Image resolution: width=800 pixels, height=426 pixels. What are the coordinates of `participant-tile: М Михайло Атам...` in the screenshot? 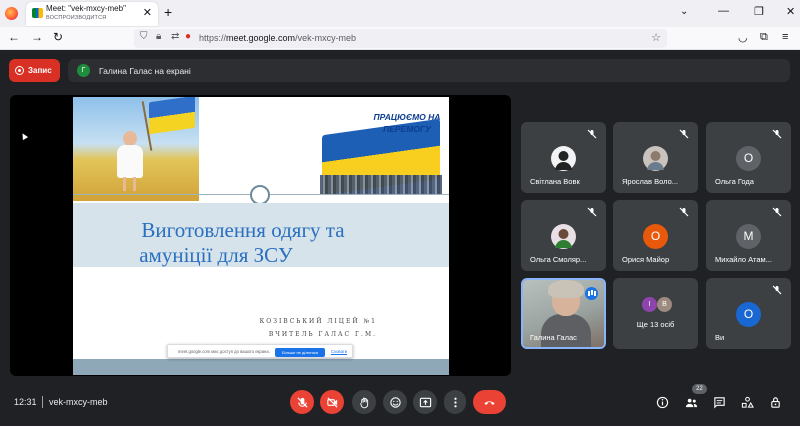 It's located at (748, 235).